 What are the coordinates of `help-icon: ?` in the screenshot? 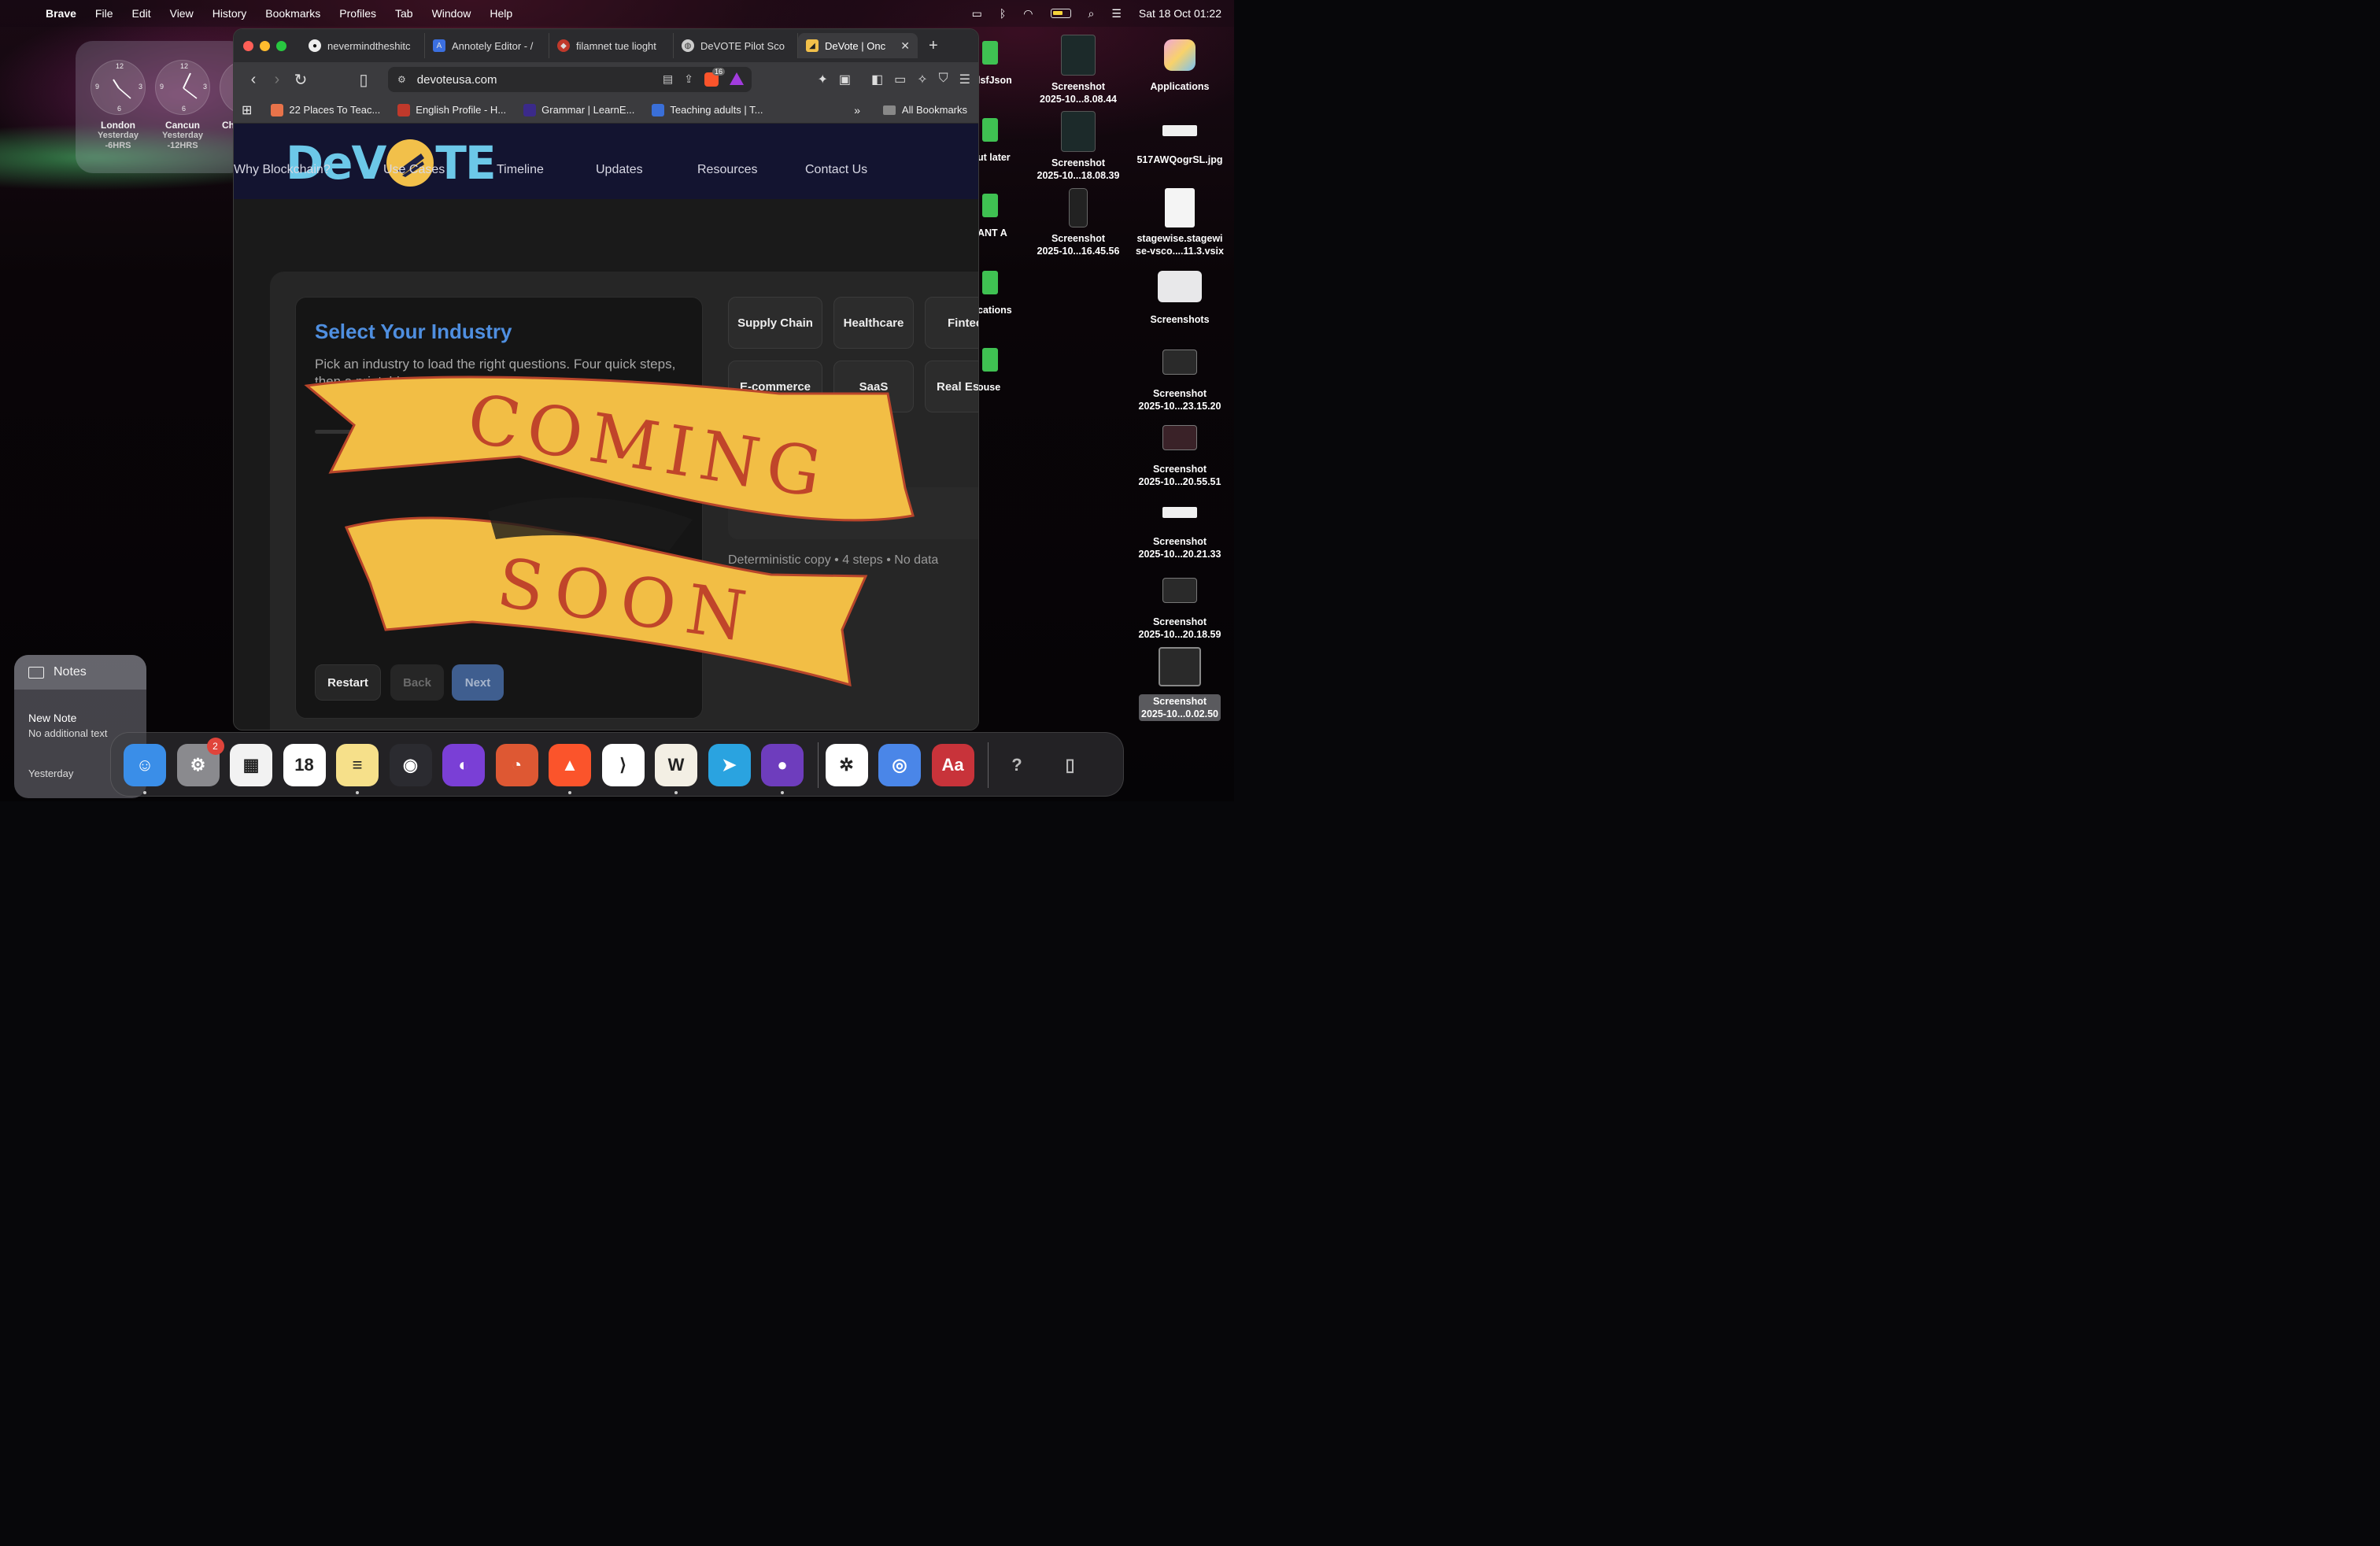 It's located at (1017, 765).